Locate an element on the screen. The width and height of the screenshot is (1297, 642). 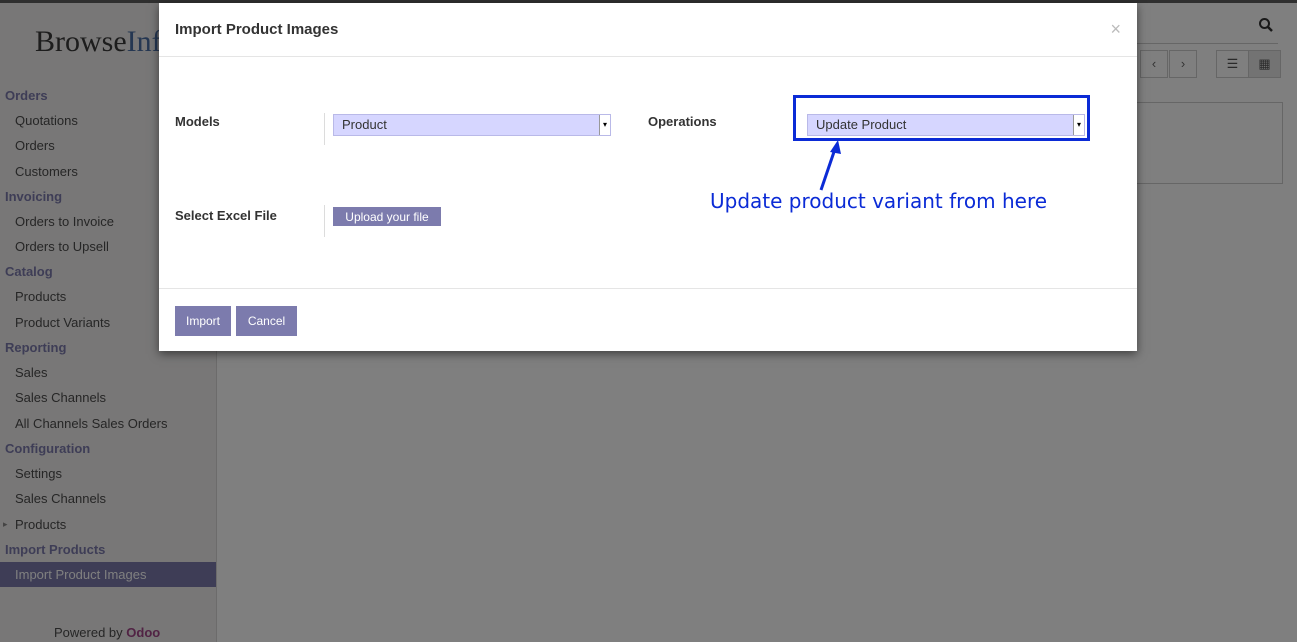
select-excel-file-label: Select Excel File is located at coordinates (226, 215).